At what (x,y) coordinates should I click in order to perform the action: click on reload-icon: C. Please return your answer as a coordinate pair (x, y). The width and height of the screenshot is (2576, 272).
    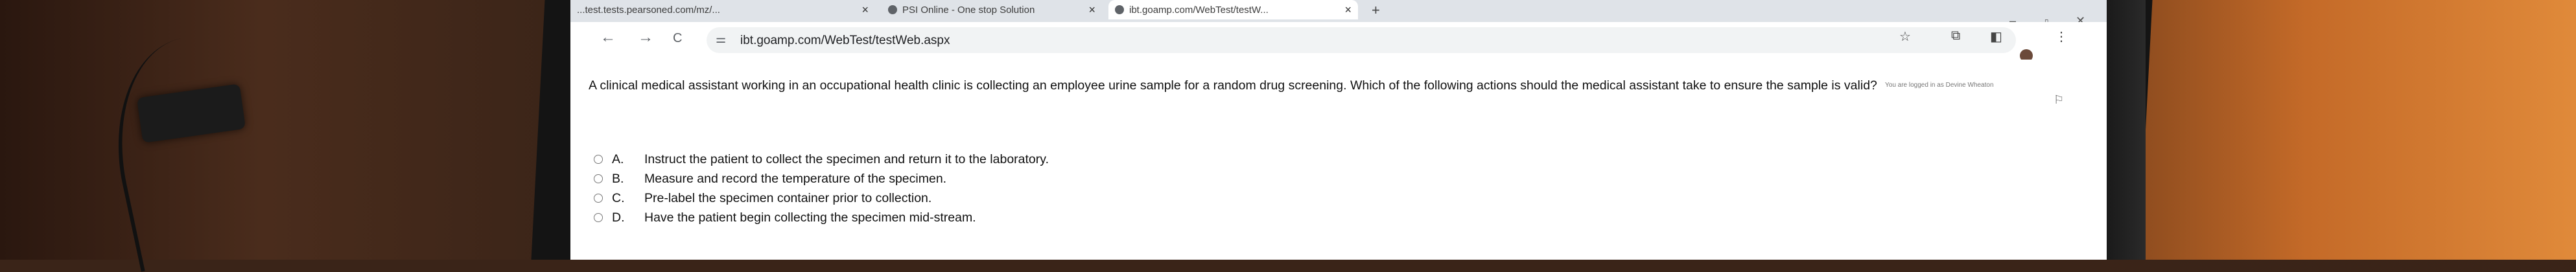
    Looking at the image, I should click on (677, 39).